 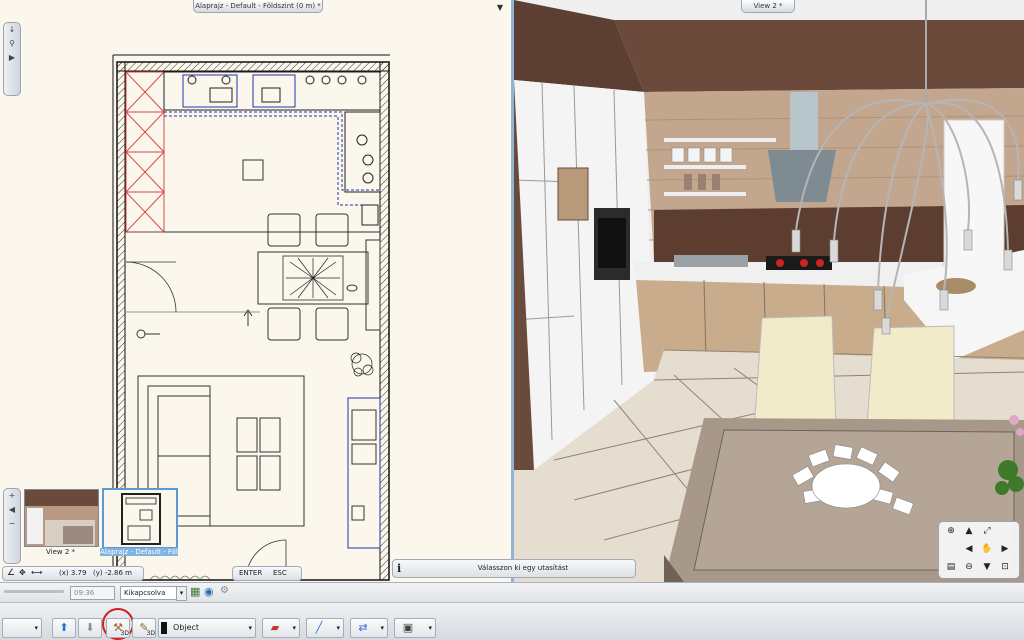 What do you see at coordinates (37, 572) in the screenshot?
I see `dimension-icon: ⟷` at bounding box center [37, 572].